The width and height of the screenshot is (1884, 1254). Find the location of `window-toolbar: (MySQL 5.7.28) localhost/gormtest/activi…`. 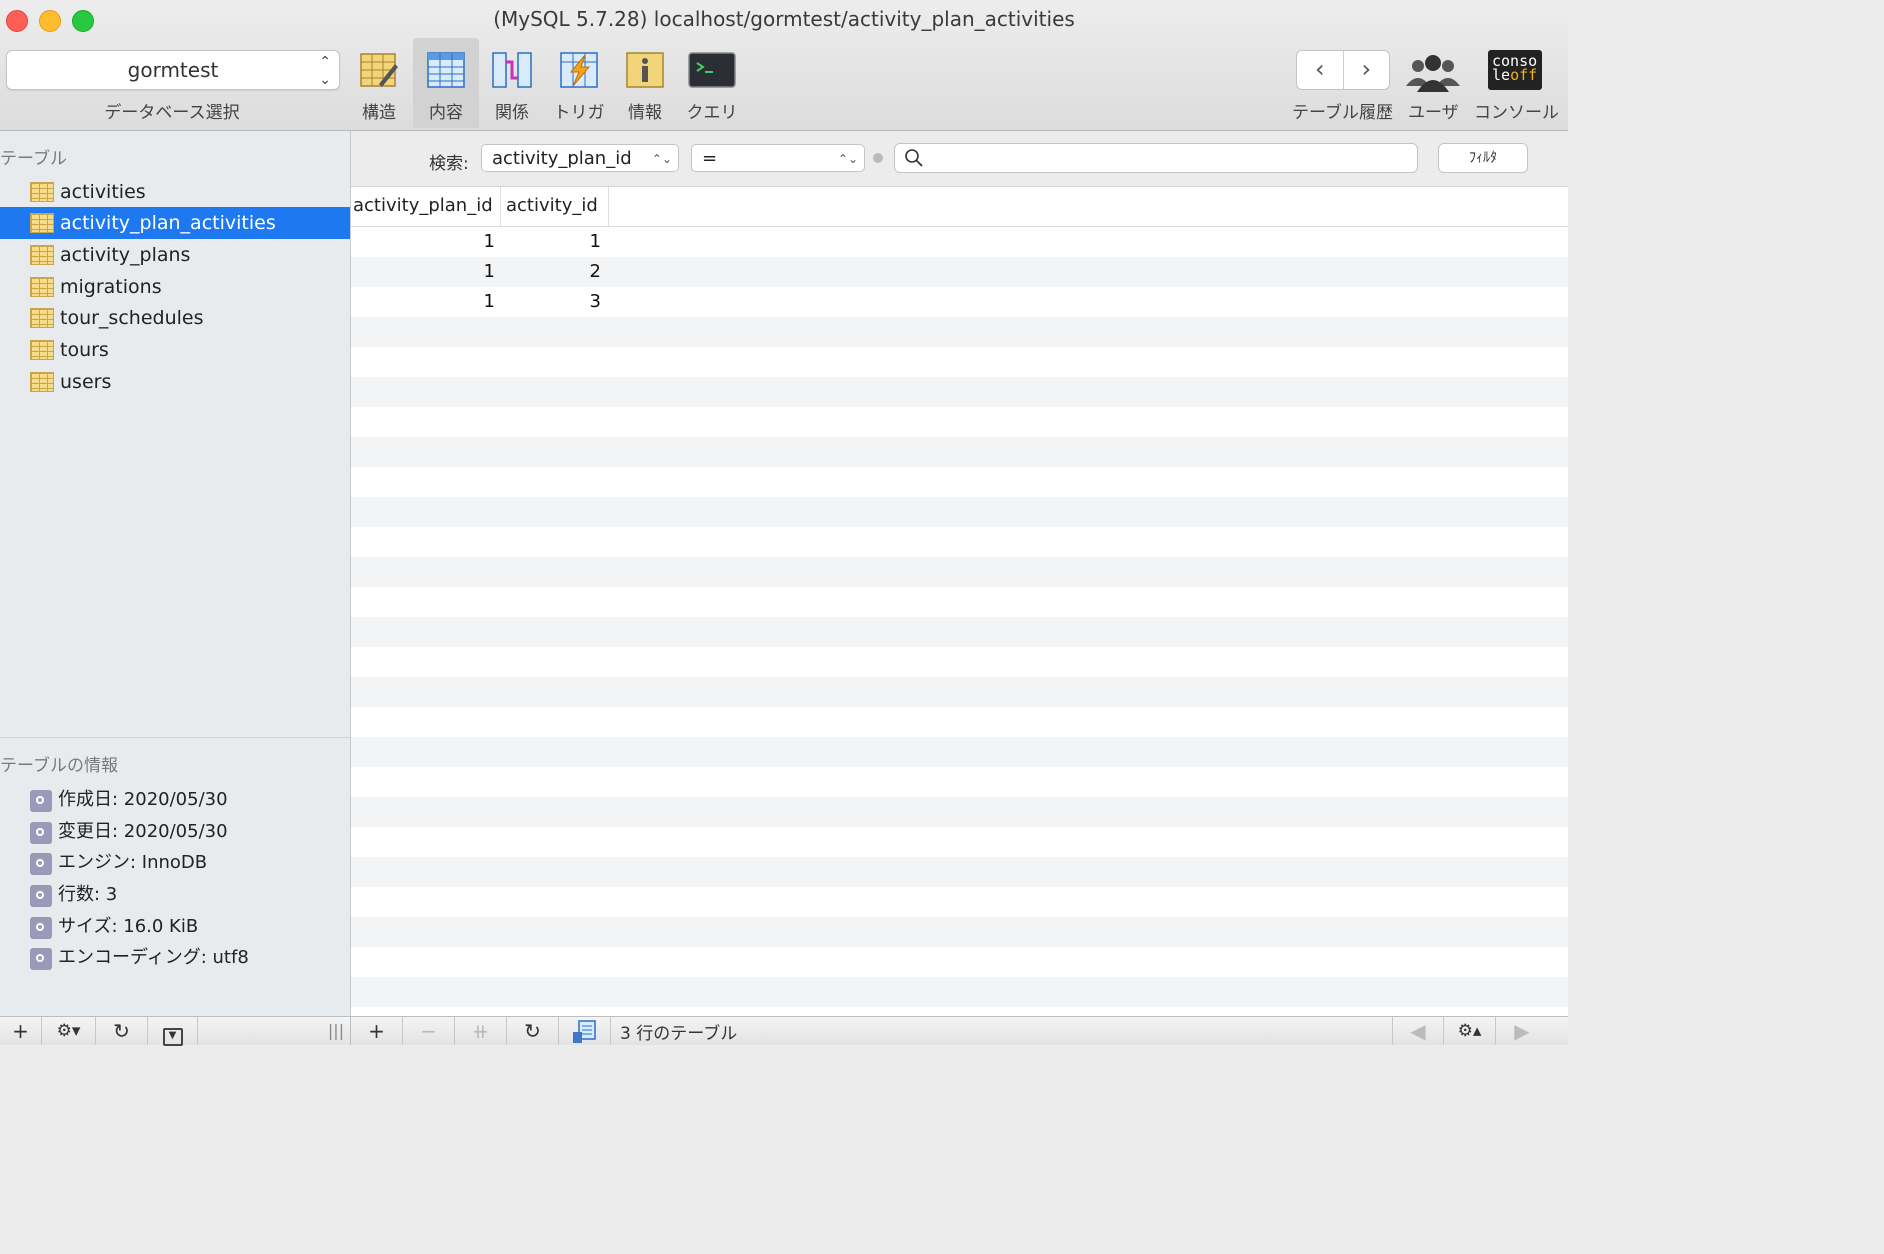

window-toolbar: (MySQL 5.7.28) localhost/gormtest/activi… is located at coordinates (784, 65).